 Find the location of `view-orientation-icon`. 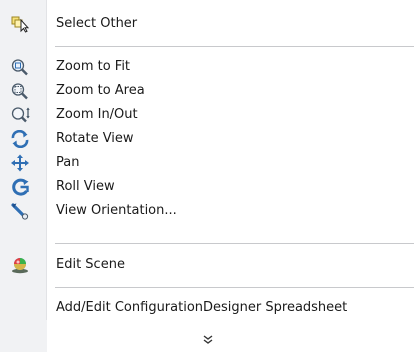

view-orientation-icon is located at coordinates (20, 211).